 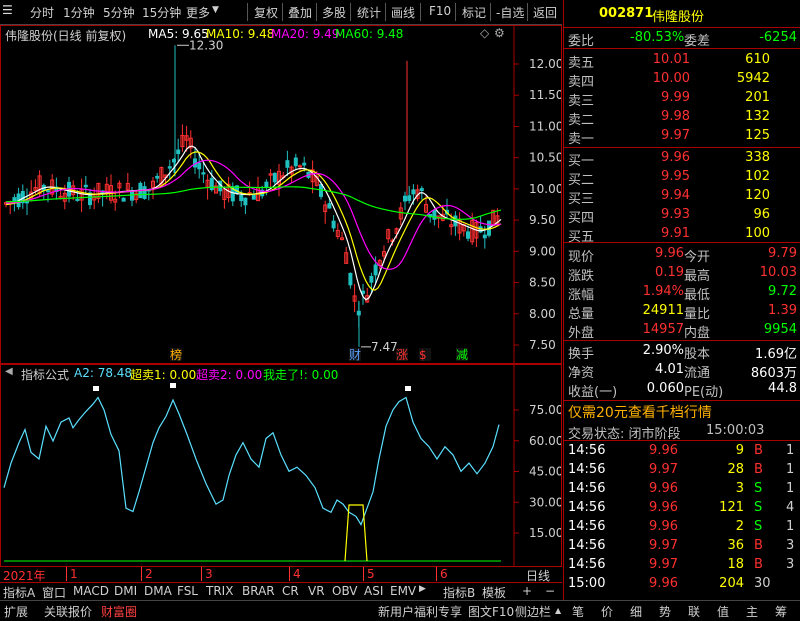 What do you see at coordinates (240, 34) in the screenshot?
I see `ma10-label: MA10: 9.48` at bounding box center [240, 34].